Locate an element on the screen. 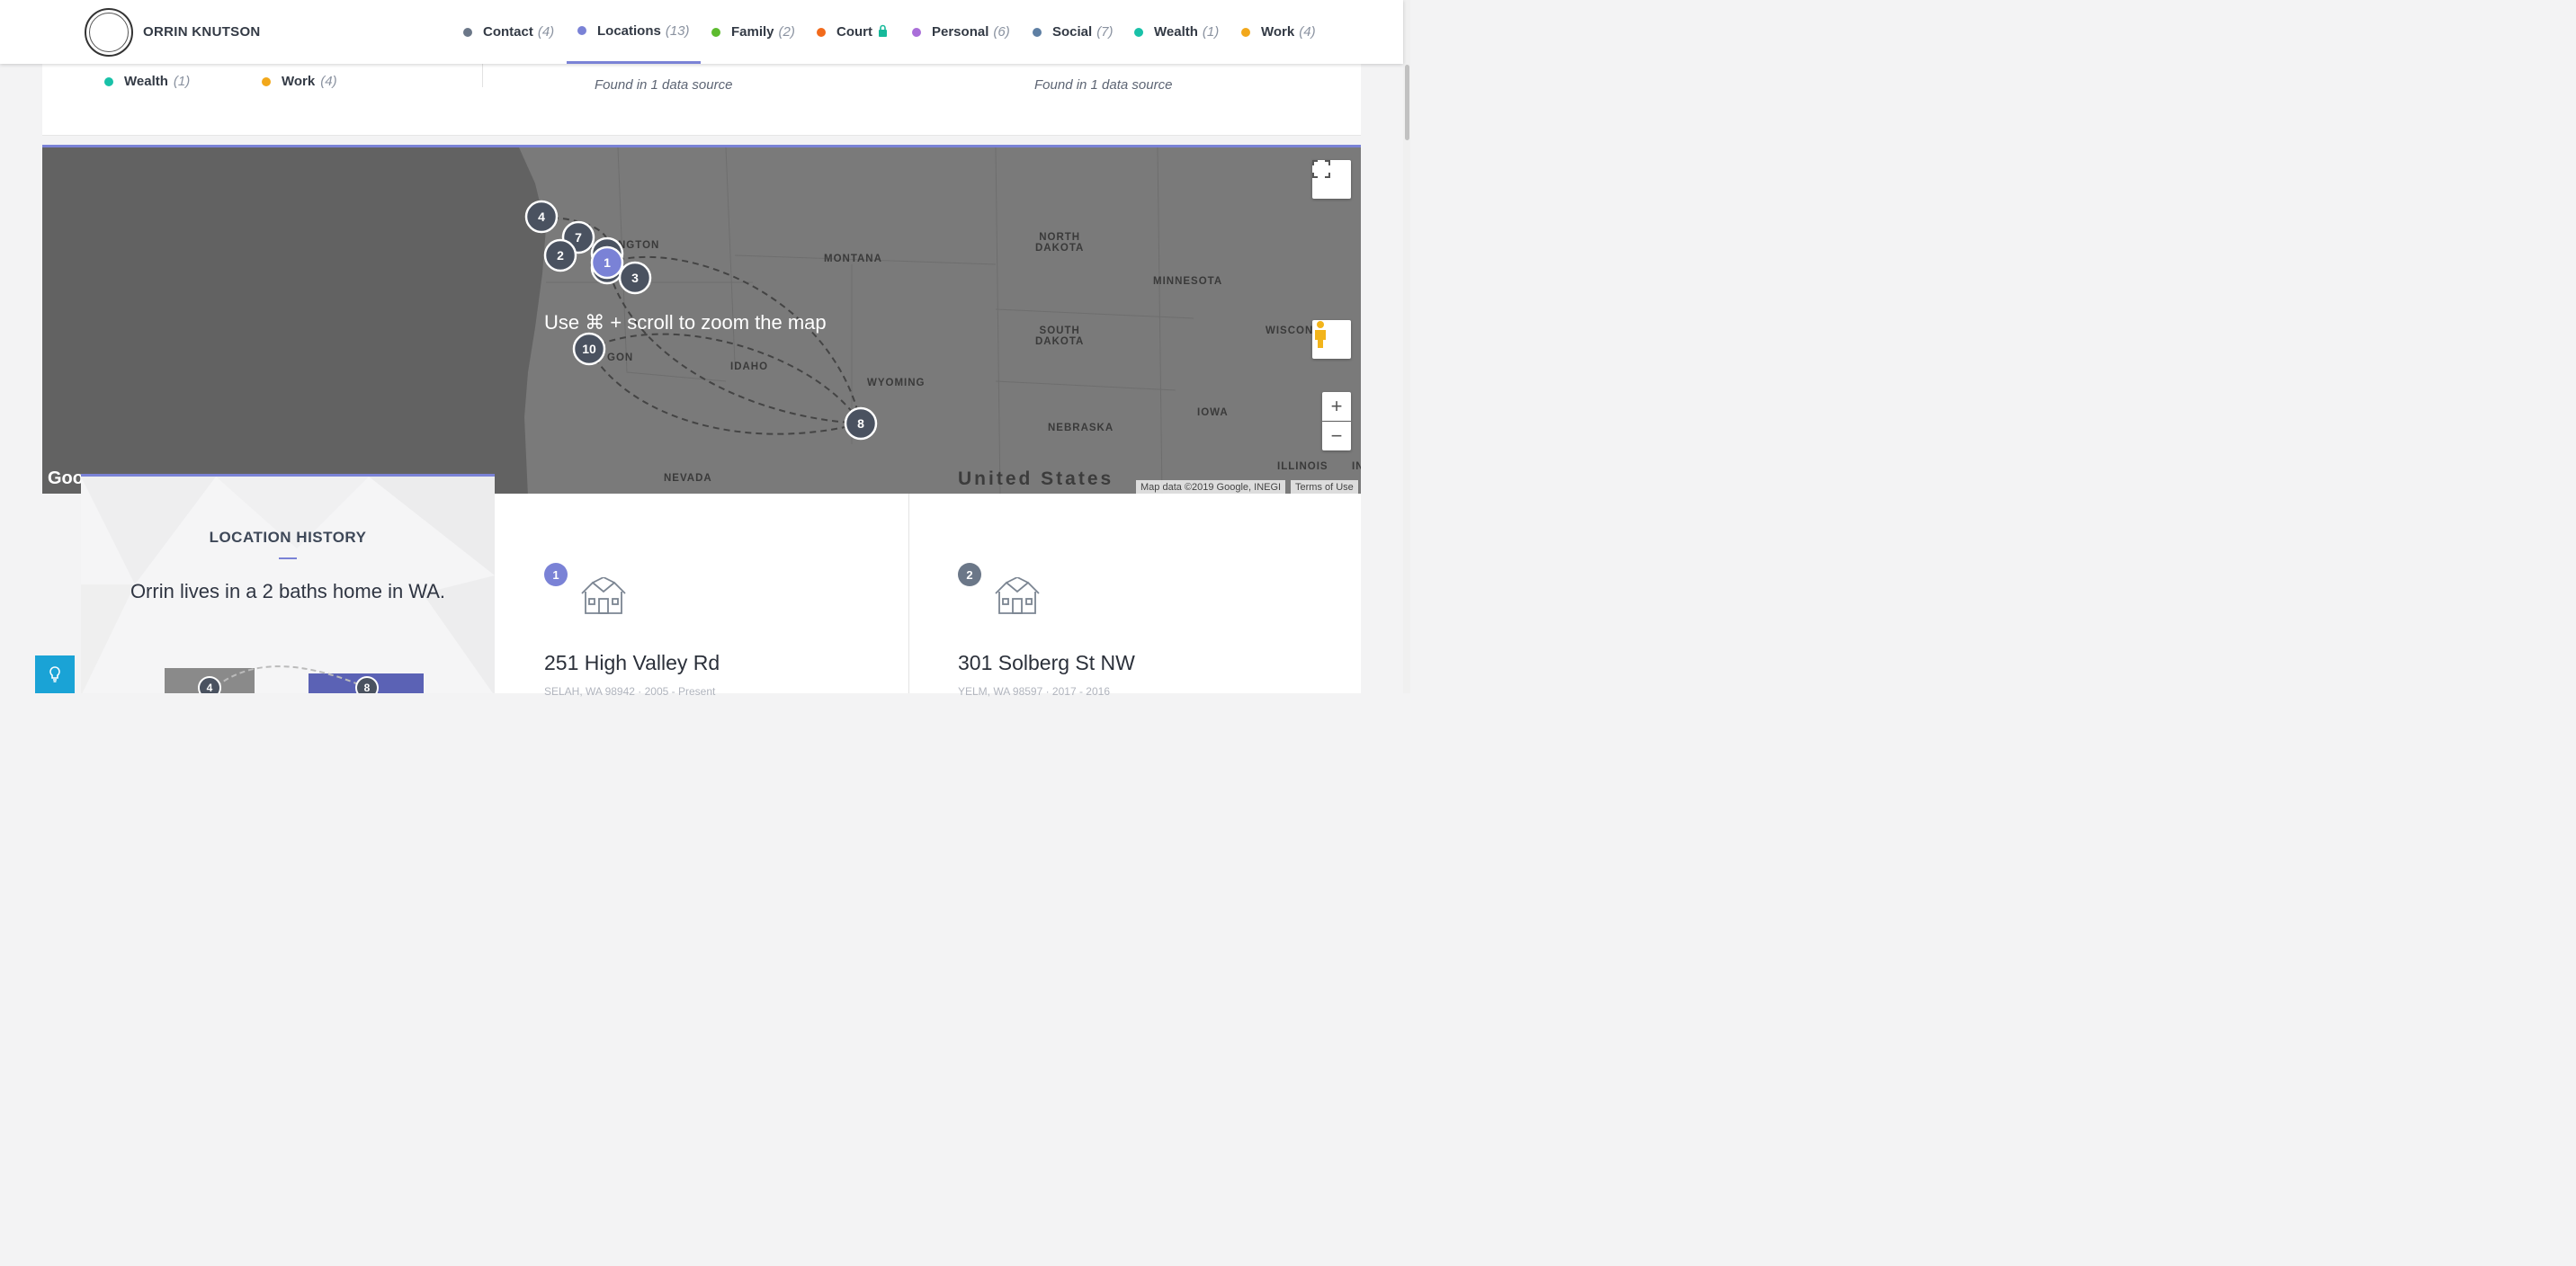 The height and width of the screenshot is (1266, 2576). person-name: ORRIN KNUTSON is located at coordinates (202, 32).